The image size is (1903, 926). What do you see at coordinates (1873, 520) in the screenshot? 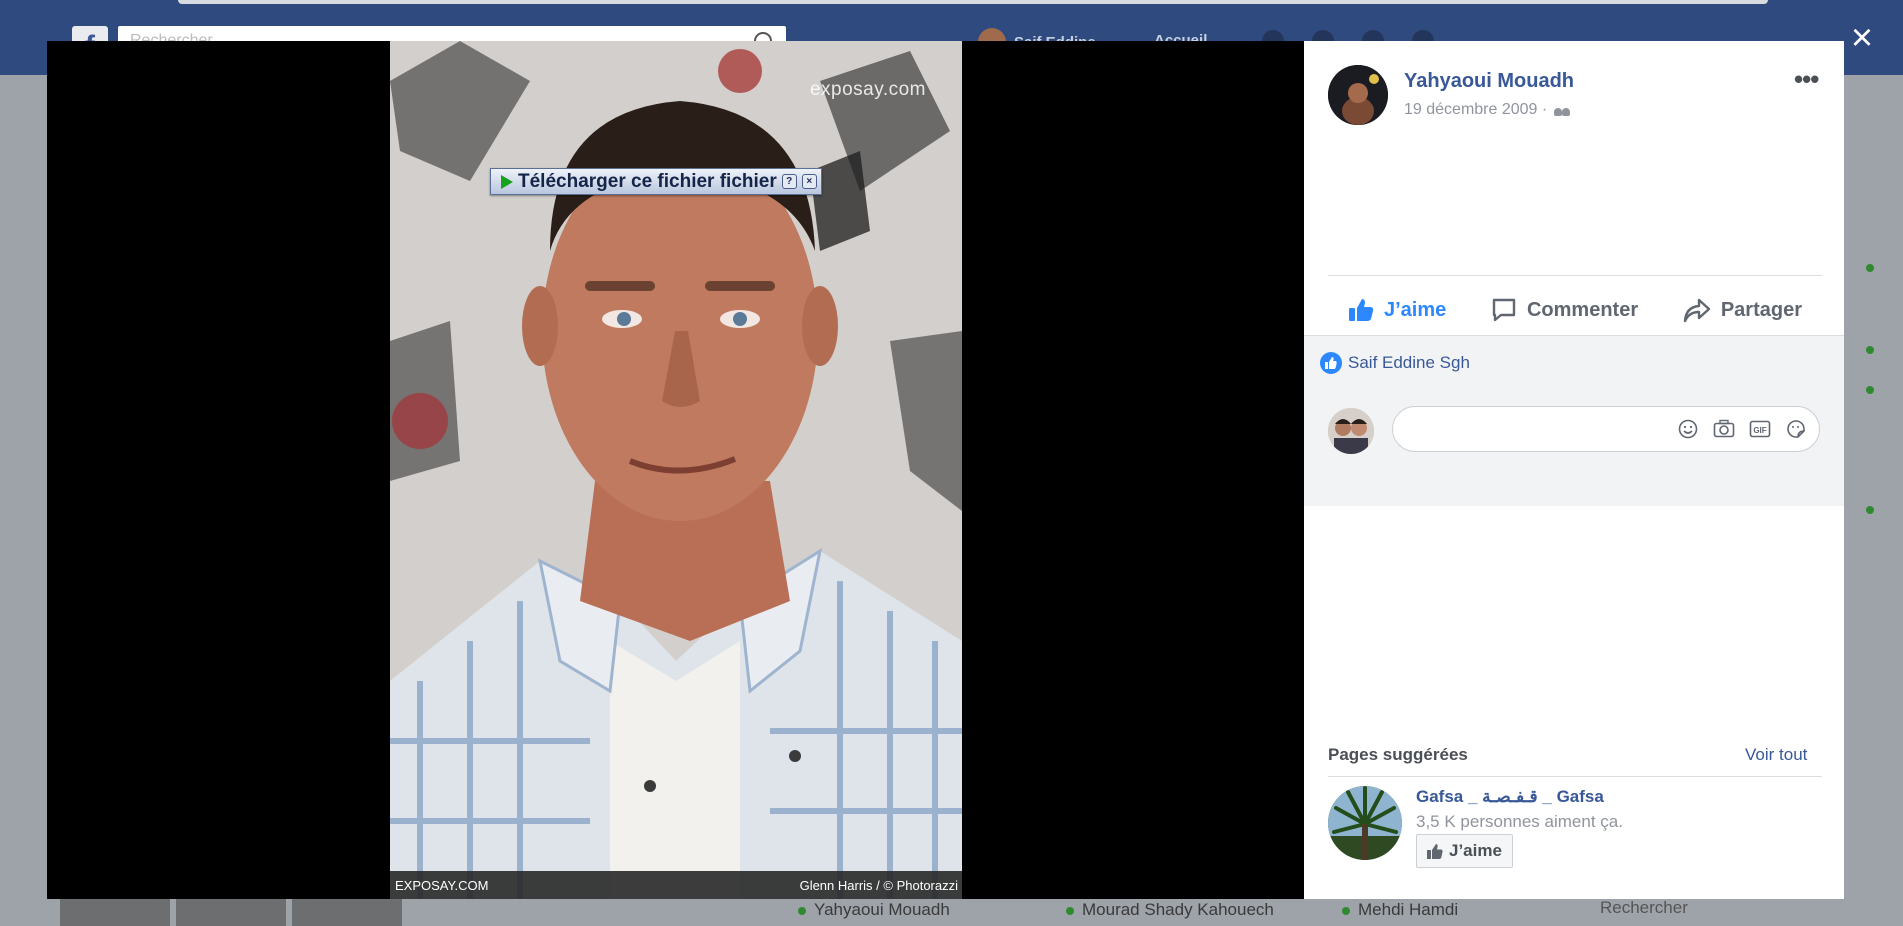
I see `background-chat-column` at bounding box center [1873, 520].